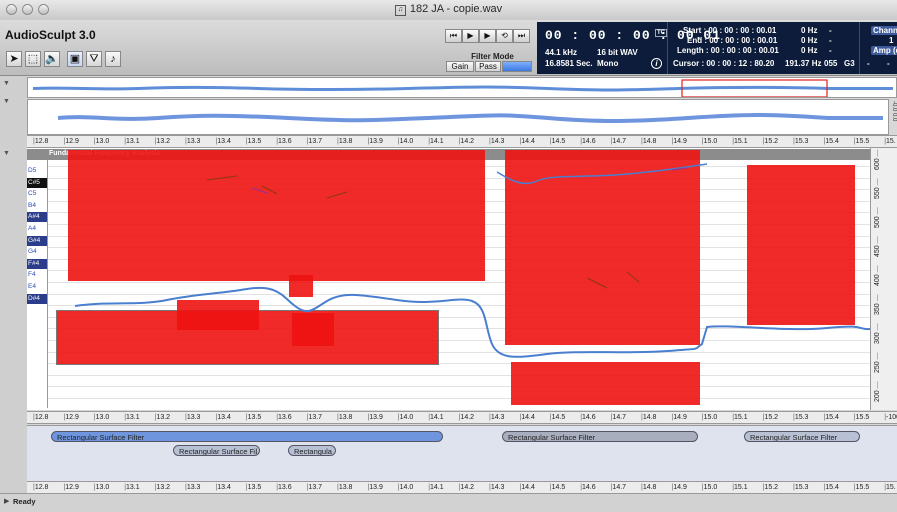 This screenshot has width=897, height=512. Describe the element at coordinates (132, 487) in the screenshot. I see `ruler-tick: 13.1` at that location.